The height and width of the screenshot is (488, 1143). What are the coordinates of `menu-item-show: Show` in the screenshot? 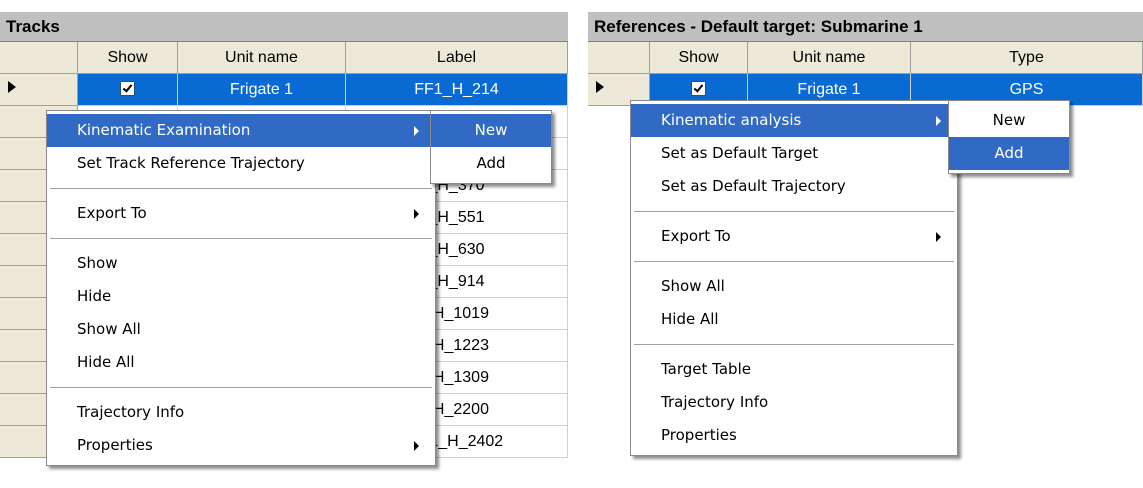 It's located at (241, 263).